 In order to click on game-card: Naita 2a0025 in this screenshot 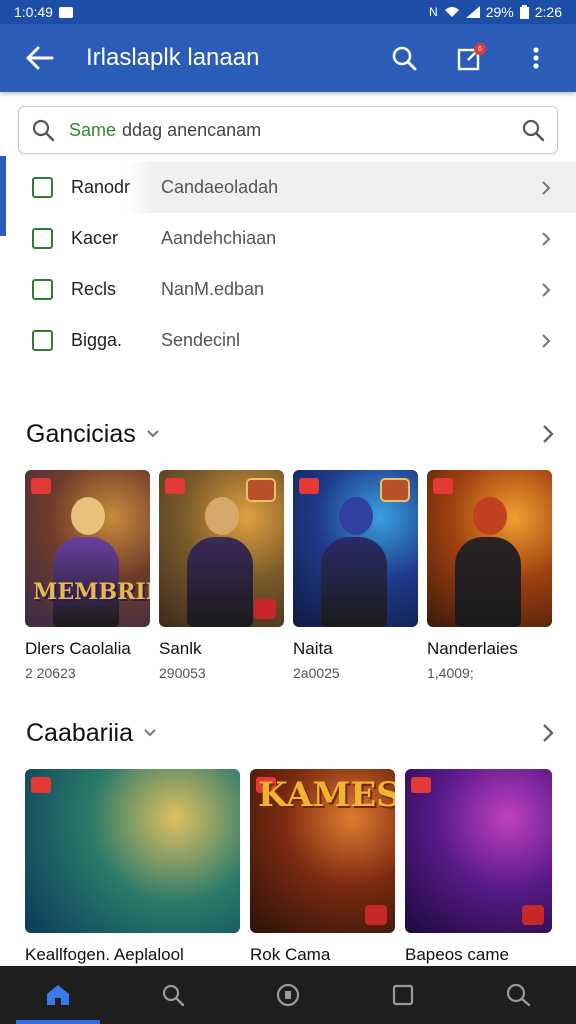, I will do `click(355, 575)`.